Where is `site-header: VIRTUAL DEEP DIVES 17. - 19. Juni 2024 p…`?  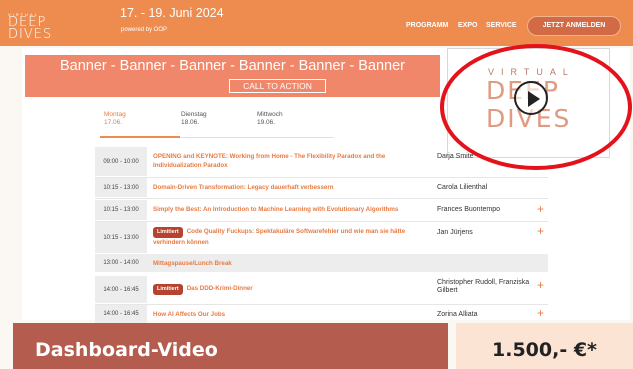 site-header: VIRTUAL DEEP DIVES 17. - 19. Juni 2024 p… is located at coordinates (316, 23).